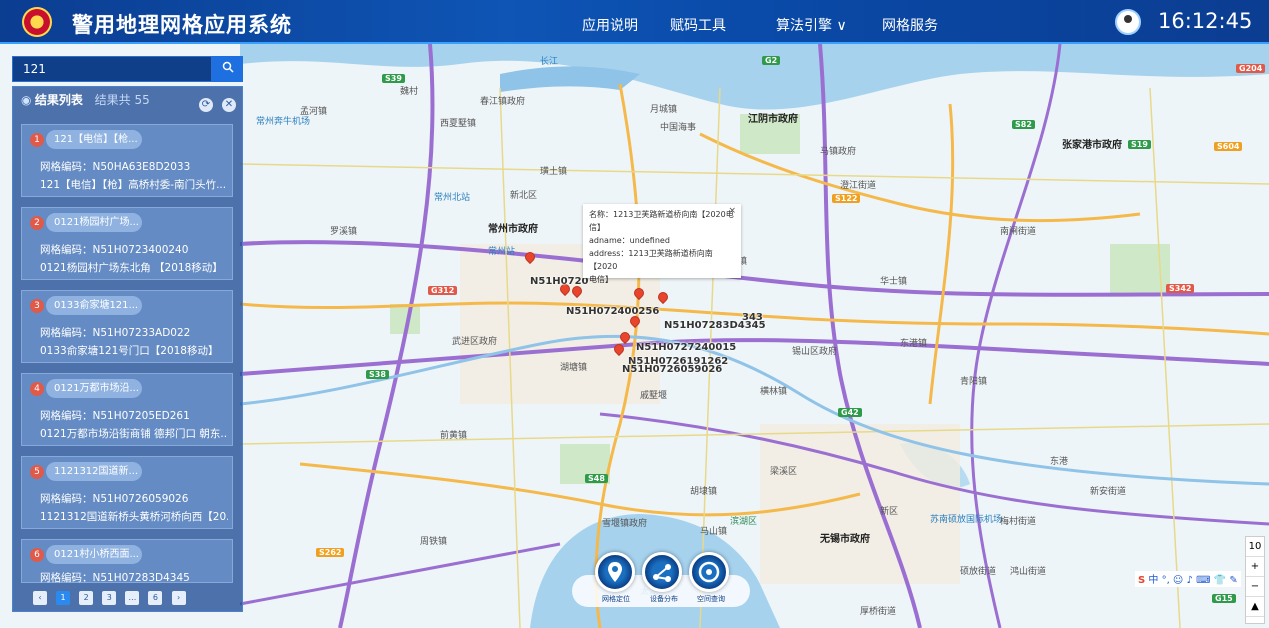 The height and width of the screenshot is (628, 1269). I want to click on road-shield: G2, so click(771, 60).